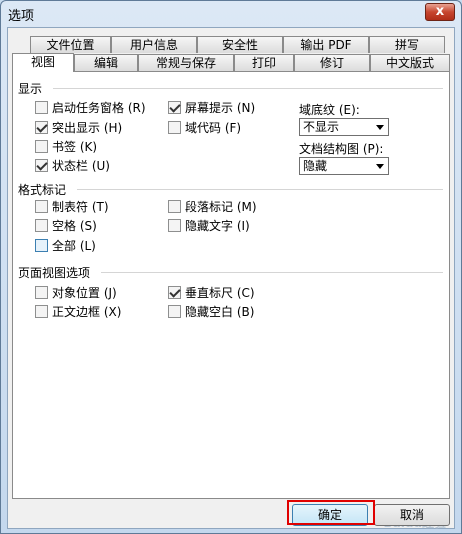 The image size is (462, 534). What do you see at coordinates (410, 62) in the screenshot?
I see `tab-chinese-layout: 中文版式` at bounding box center [410, 62].